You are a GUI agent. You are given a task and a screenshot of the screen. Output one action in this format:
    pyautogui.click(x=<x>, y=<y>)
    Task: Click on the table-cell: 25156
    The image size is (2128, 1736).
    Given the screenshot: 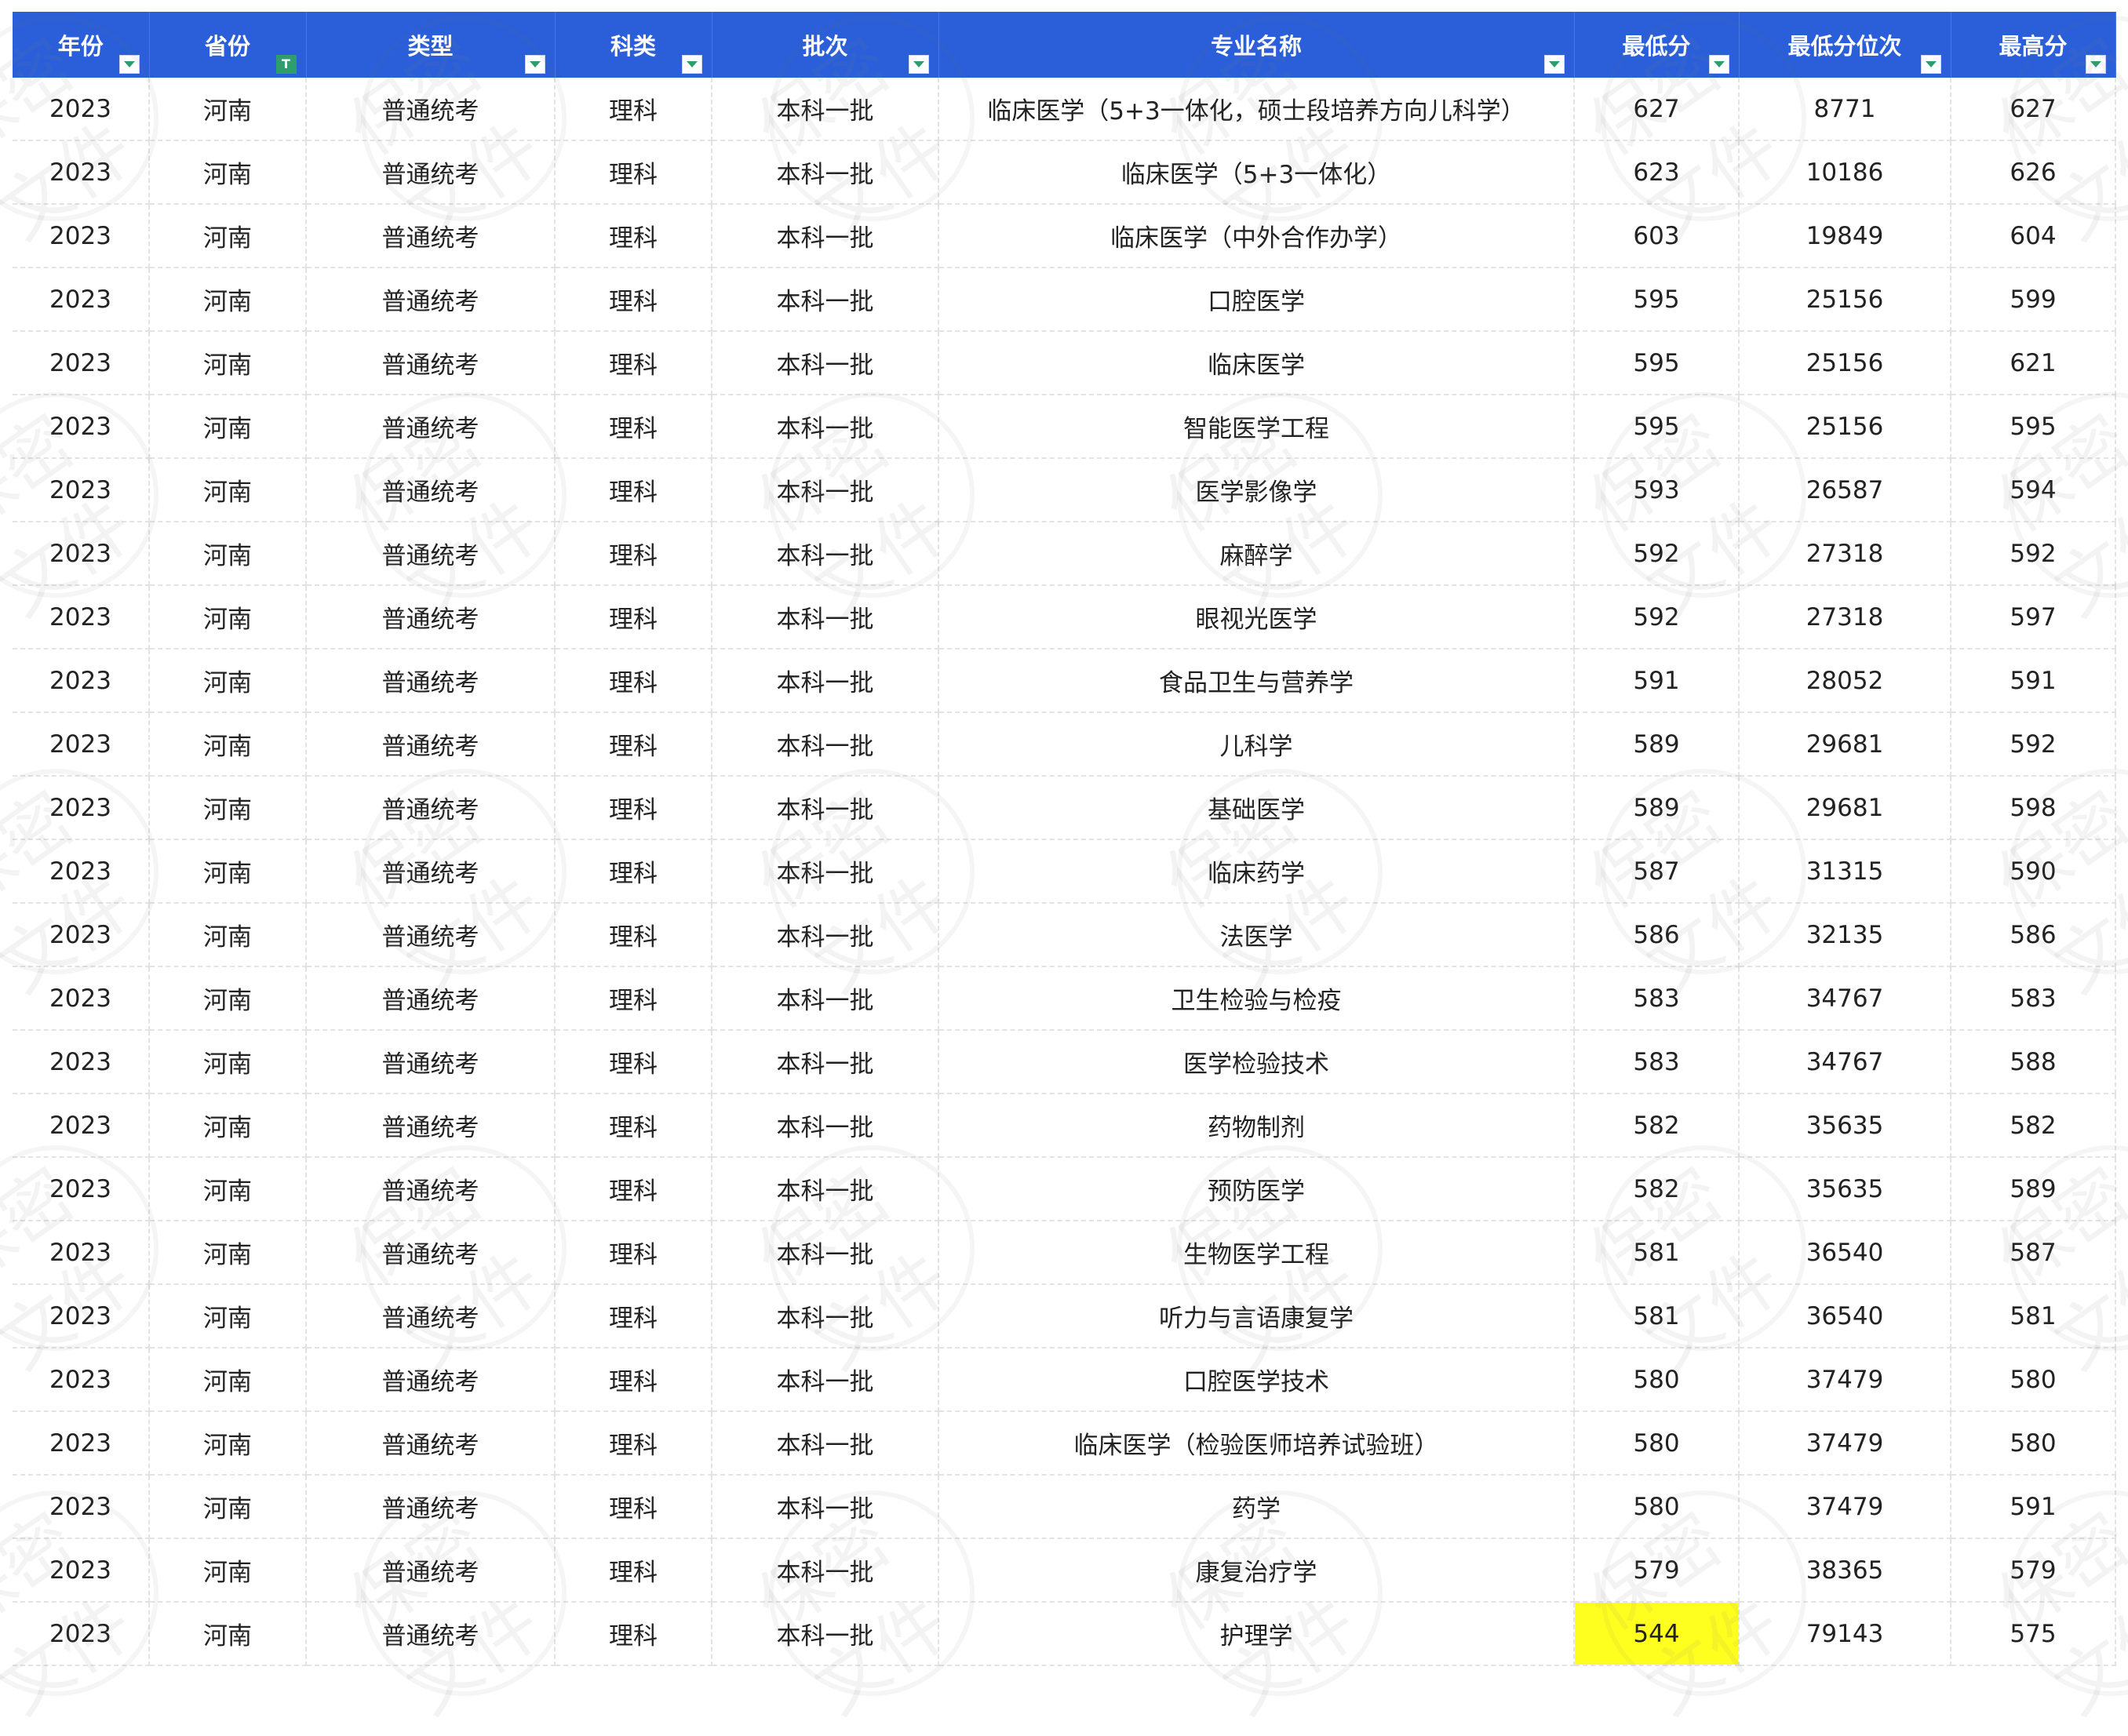 What is the action you would take?
    pyautogui.click(x=1845, y=427)
    